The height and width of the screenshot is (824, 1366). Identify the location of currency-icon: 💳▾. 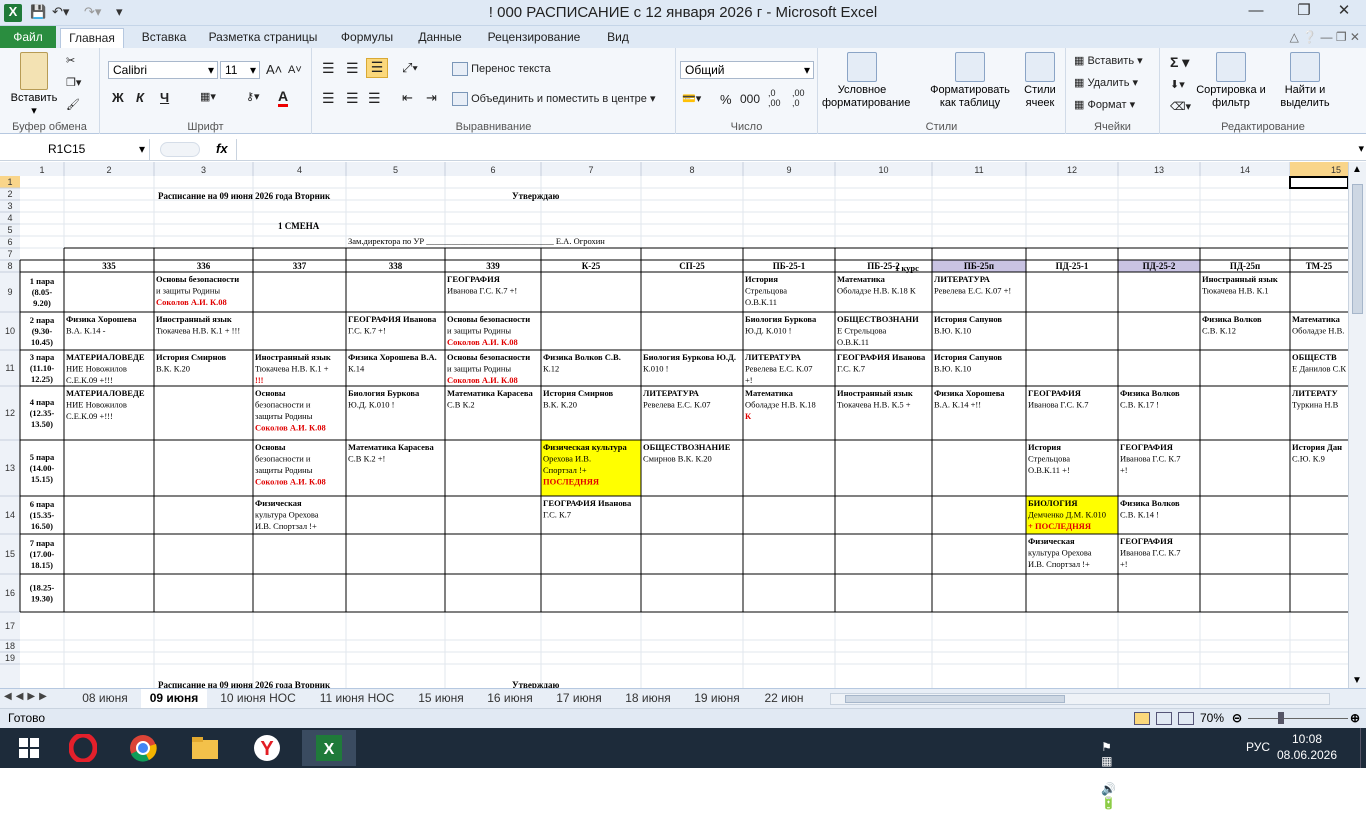
(691, 98).